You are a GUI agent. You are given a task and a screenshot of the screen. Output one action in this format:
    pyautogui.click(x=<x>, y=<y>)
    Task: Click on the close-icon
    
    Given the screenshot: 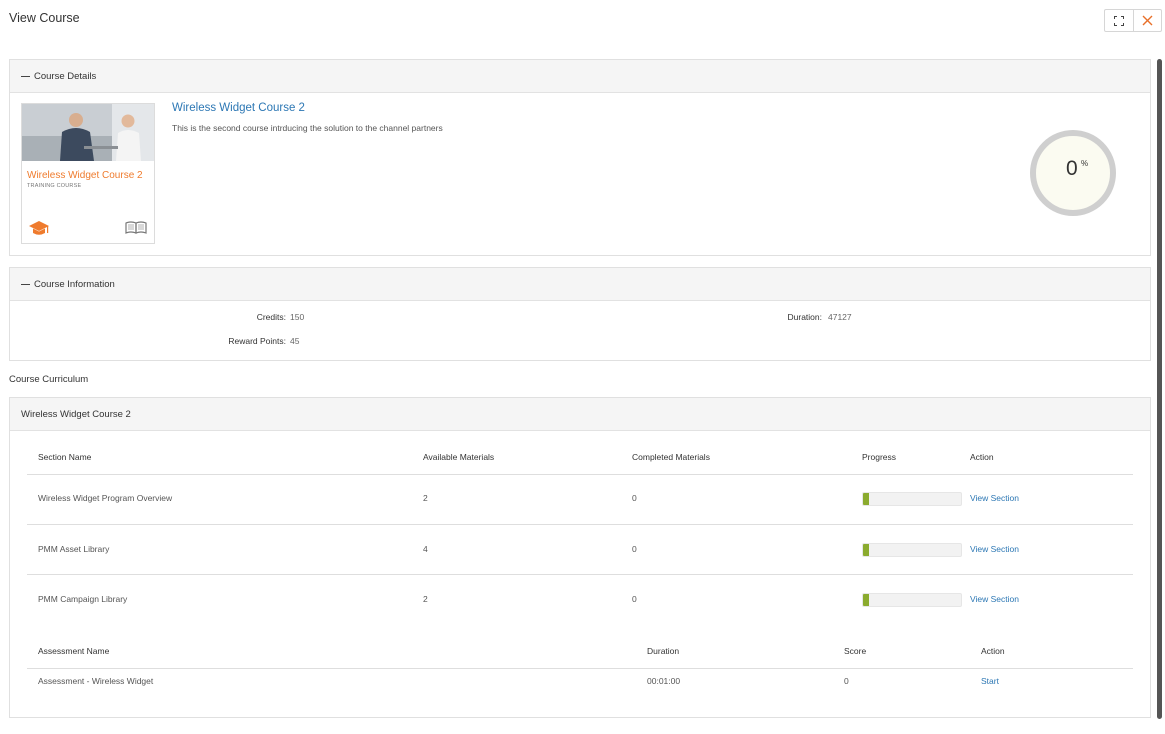 What is the action you would take?
    pyautogui.click(x=1147, y=20)
    